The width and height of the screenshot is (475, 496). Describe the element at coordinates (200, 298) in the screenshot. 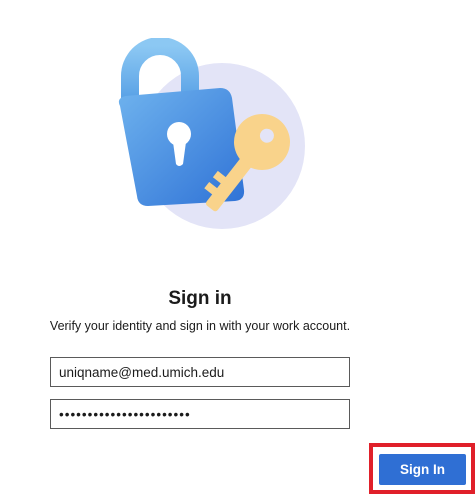

I see `page-title: Sign in` at that location.